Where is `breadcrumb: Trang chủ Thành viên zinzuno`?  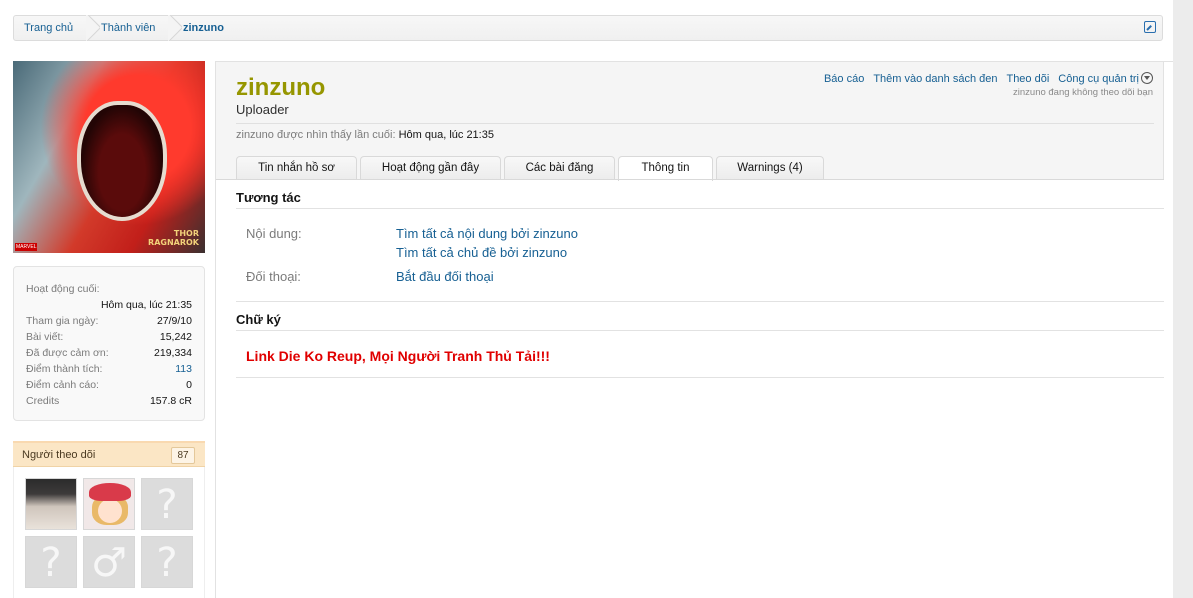 breadcrumb: Trang chủ Thành viên zinzuno is located at coordinates (588, 28).